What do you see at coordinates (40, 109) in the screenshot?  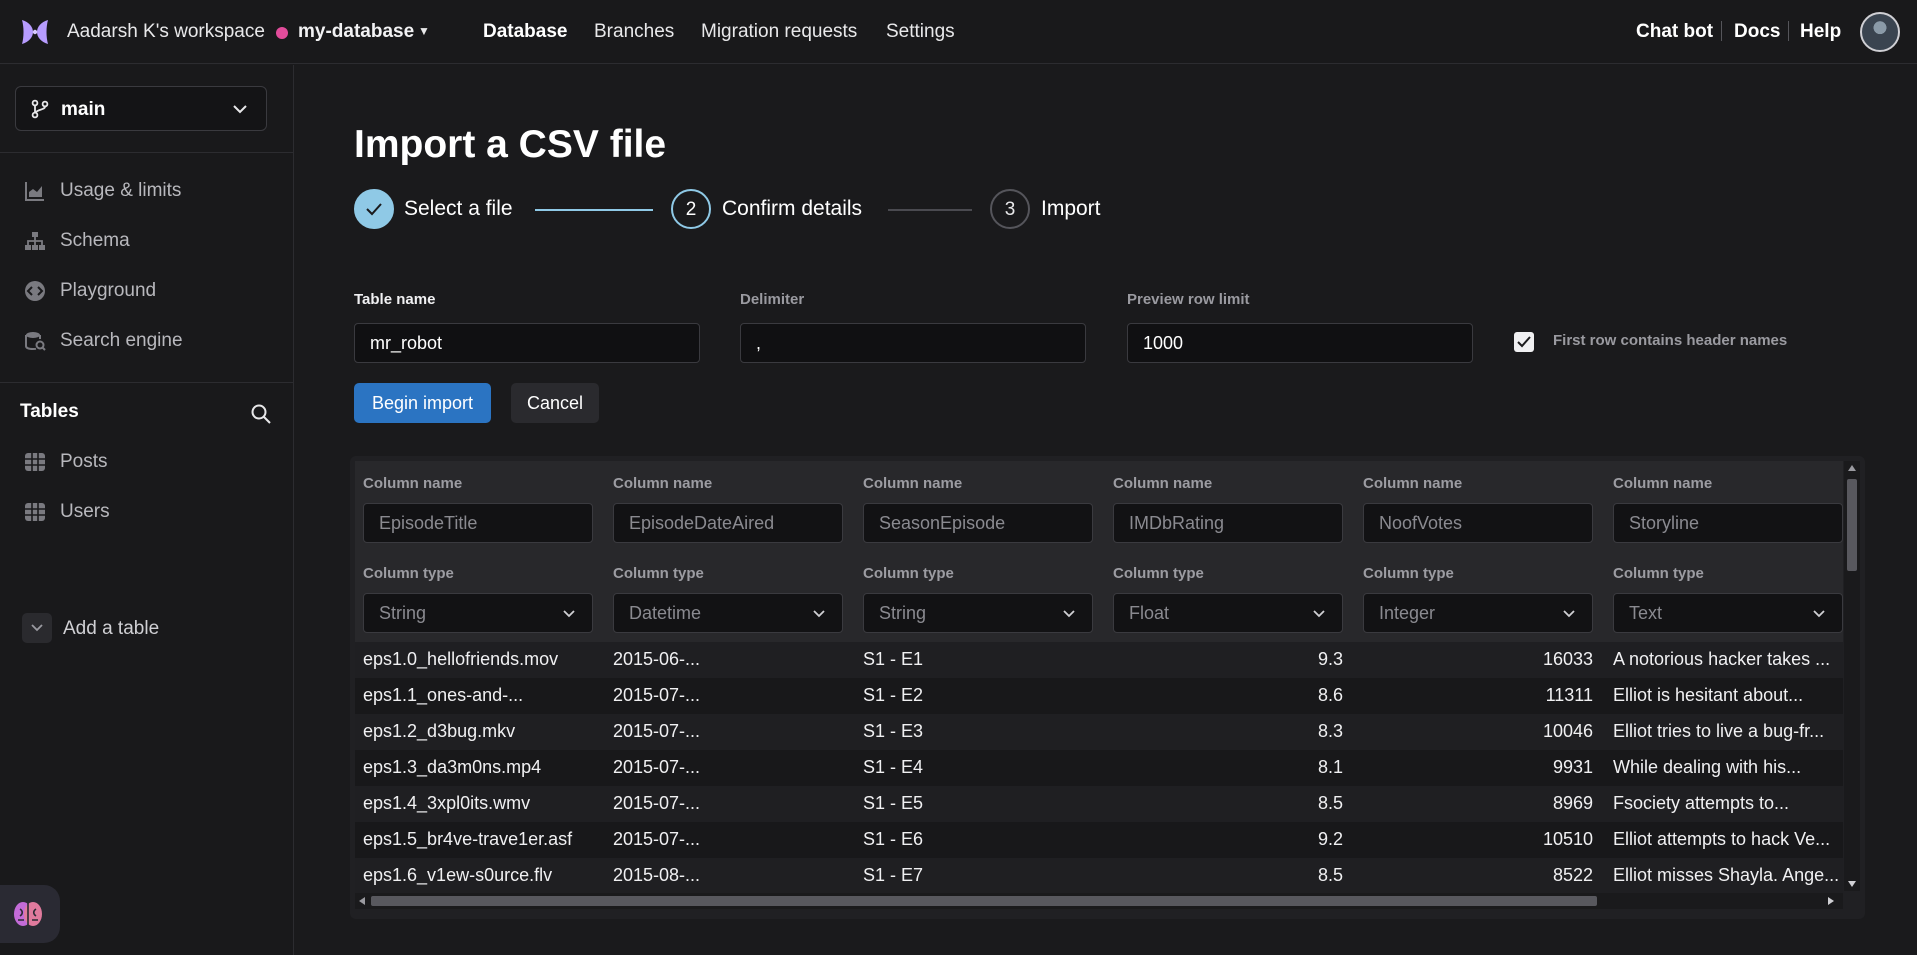 I see `git-branch-icon` at bounding box center [40, 109].